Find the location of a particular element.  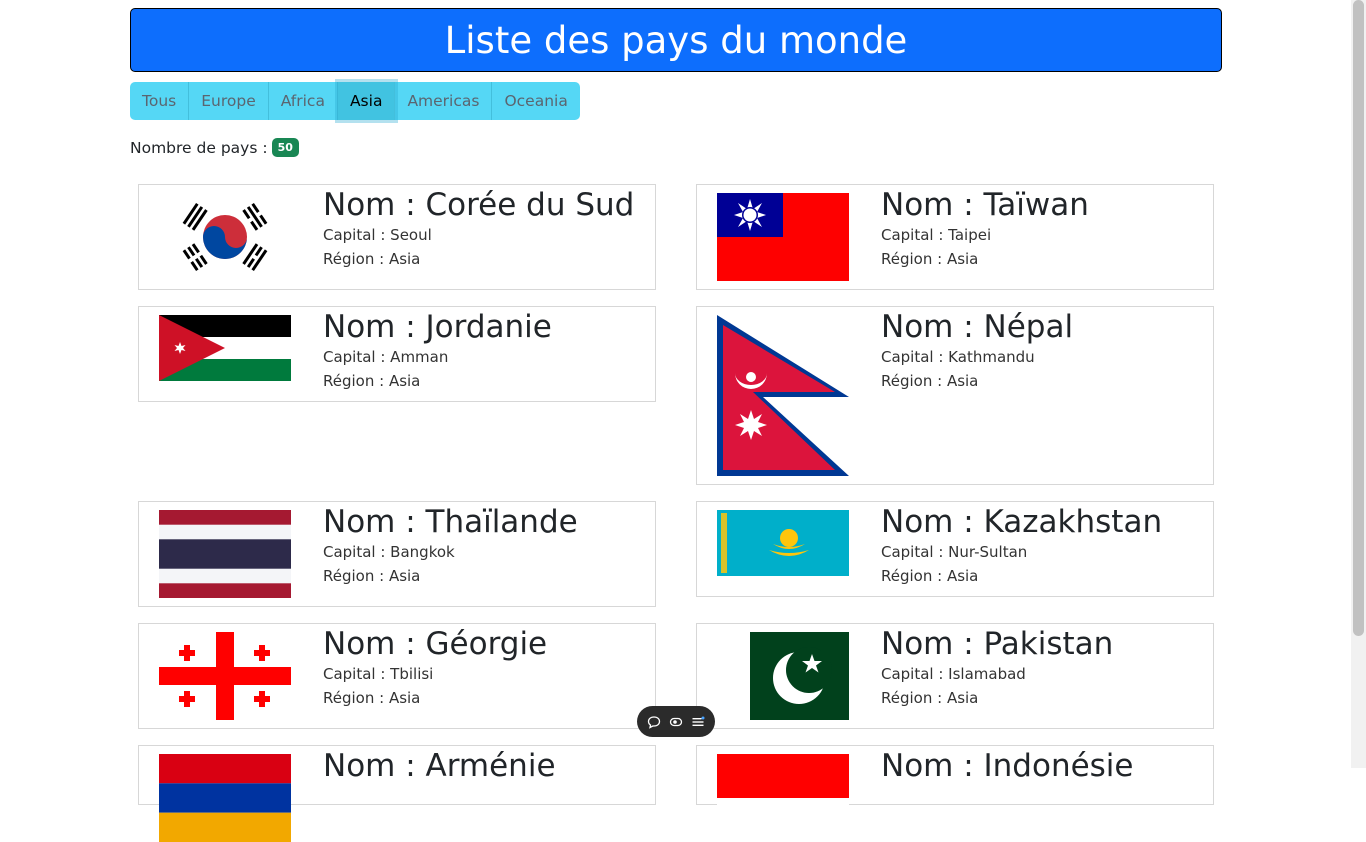

country-name: Nom : Indonésie is located at coordinates (1007, 766).